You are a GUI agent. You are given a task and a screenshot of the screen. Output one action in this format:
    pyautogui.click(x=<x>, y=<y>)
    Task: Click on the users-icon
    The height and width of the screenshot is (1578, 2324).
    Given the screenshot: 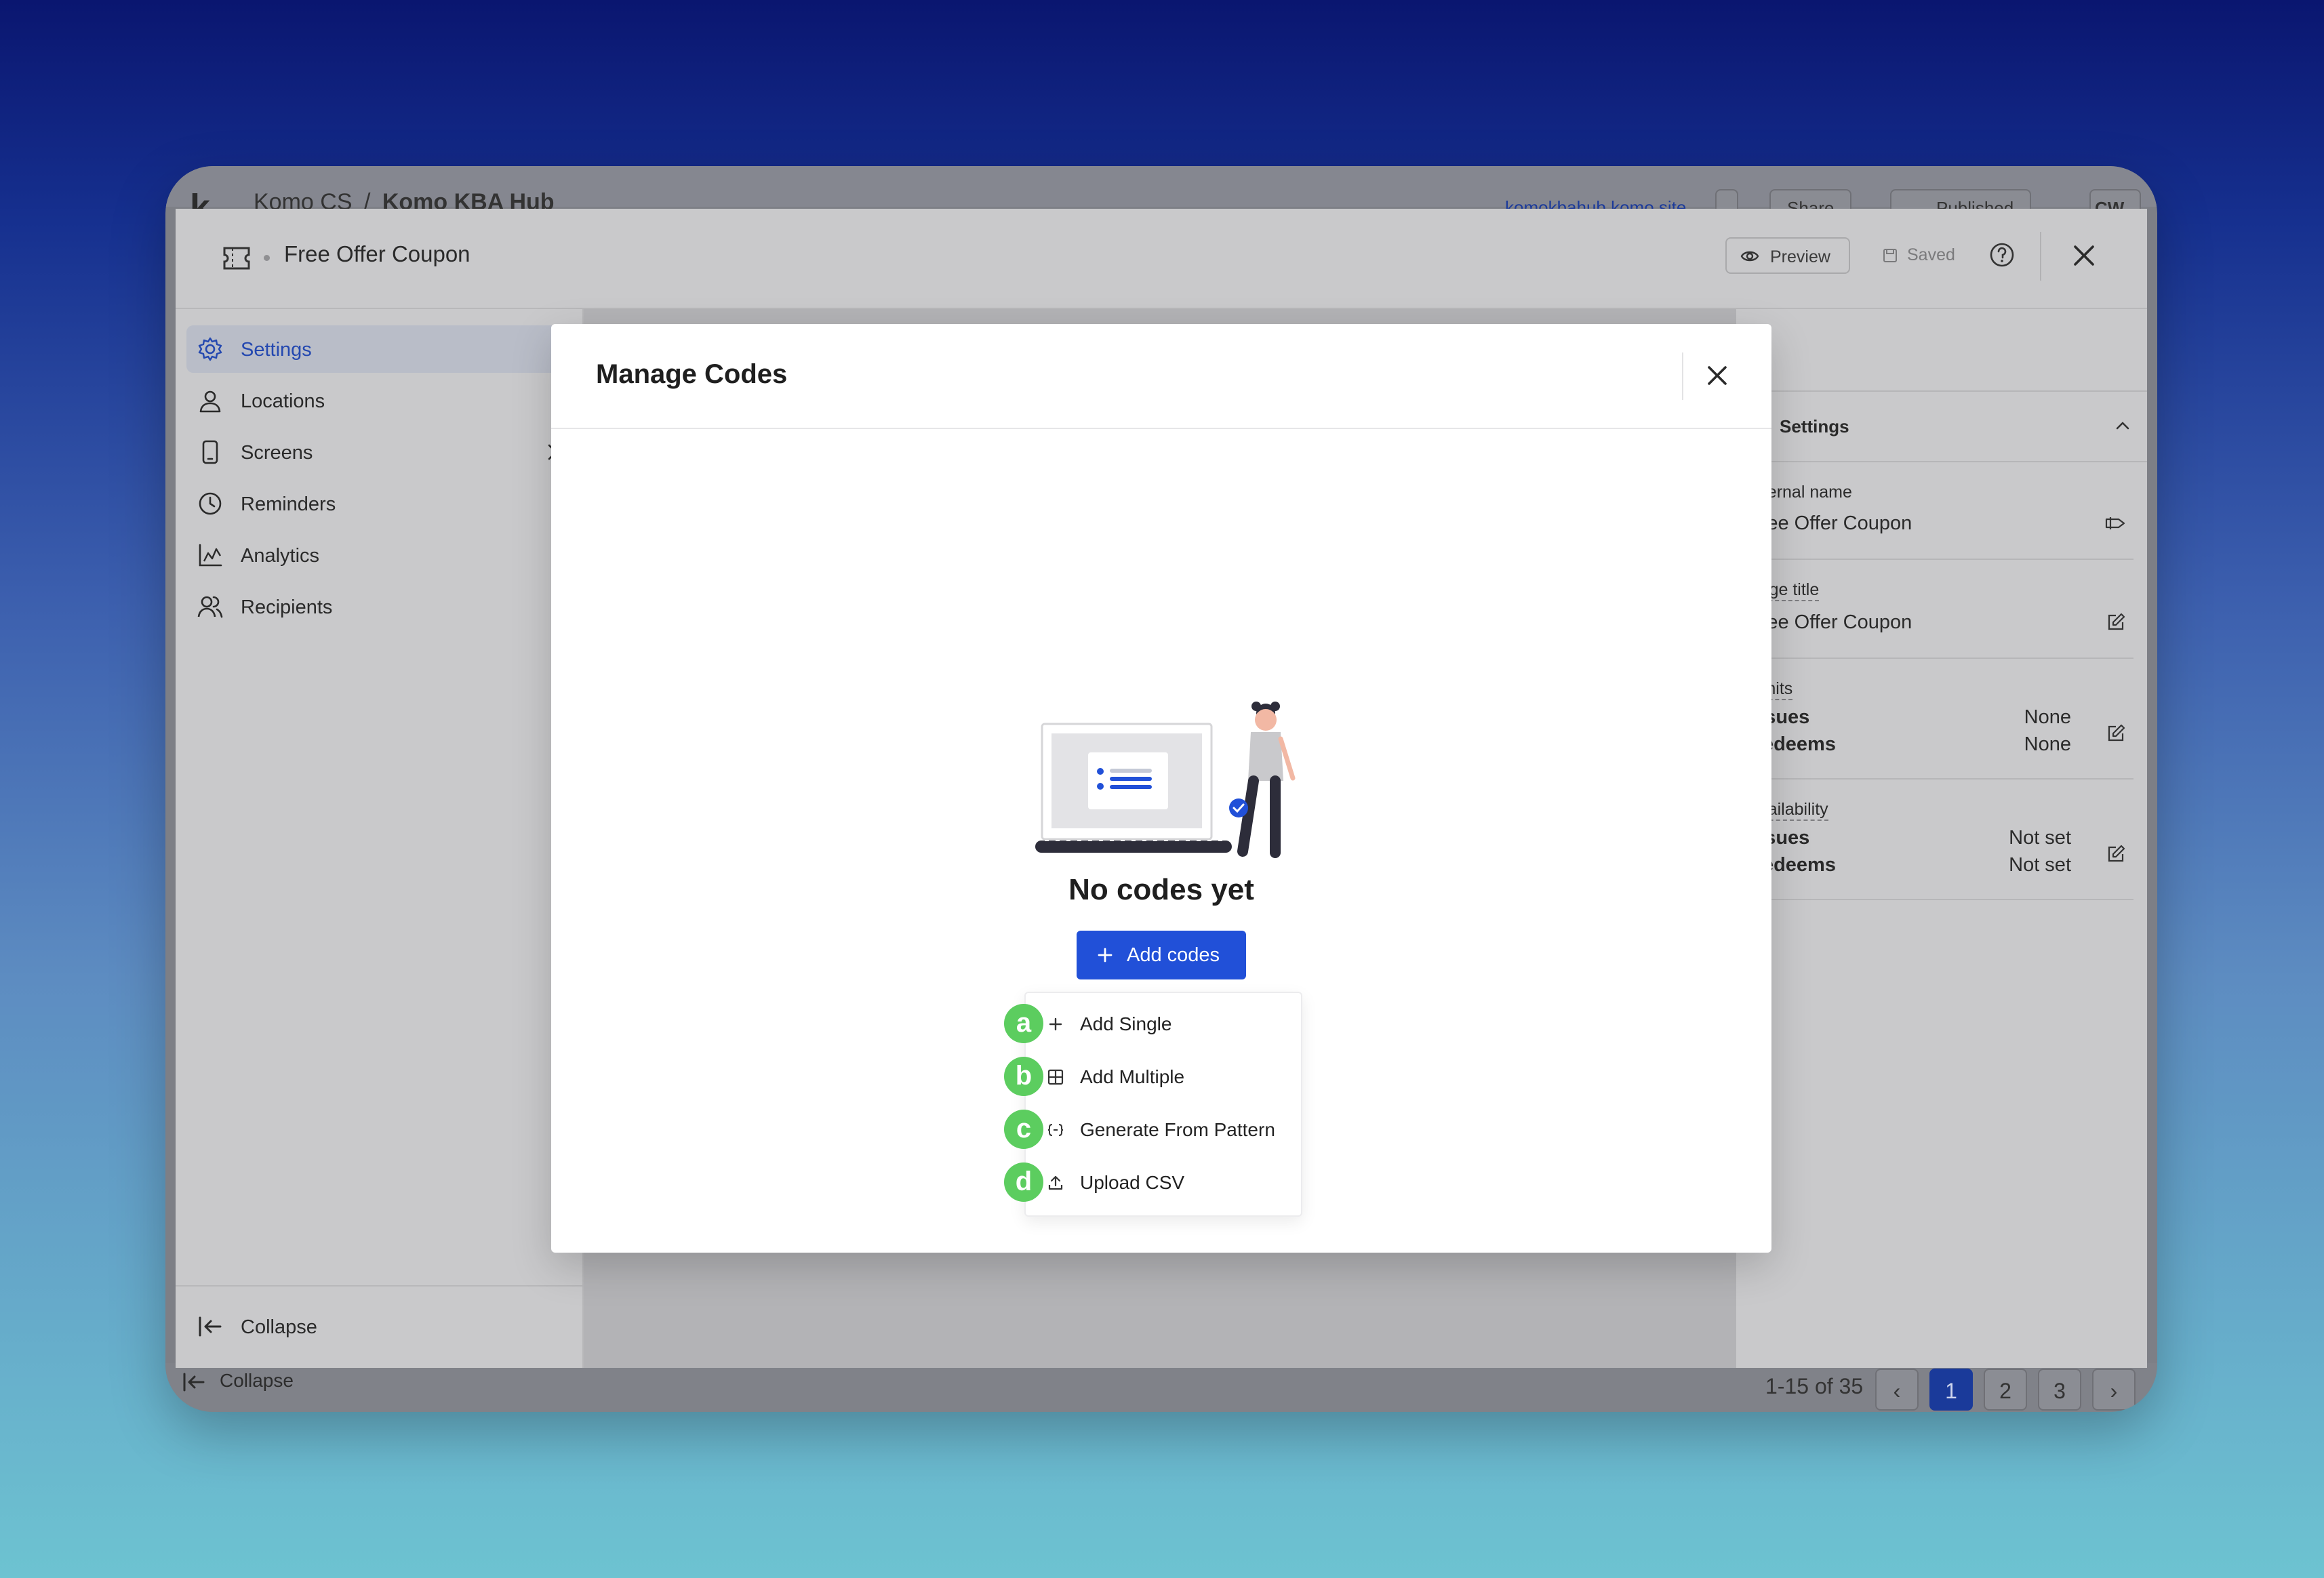 What is the action you would take?
    pyautogui.click(x=210, y=607)
    